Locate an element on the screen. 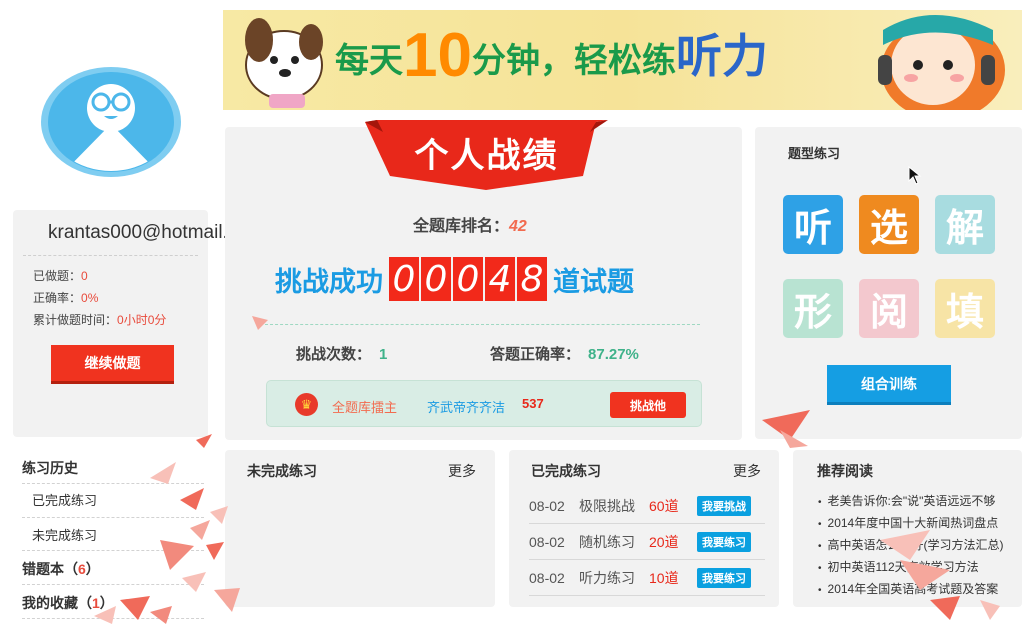  attempts-stat: 挑战次数： 1 is located at coordinates (342, 354).